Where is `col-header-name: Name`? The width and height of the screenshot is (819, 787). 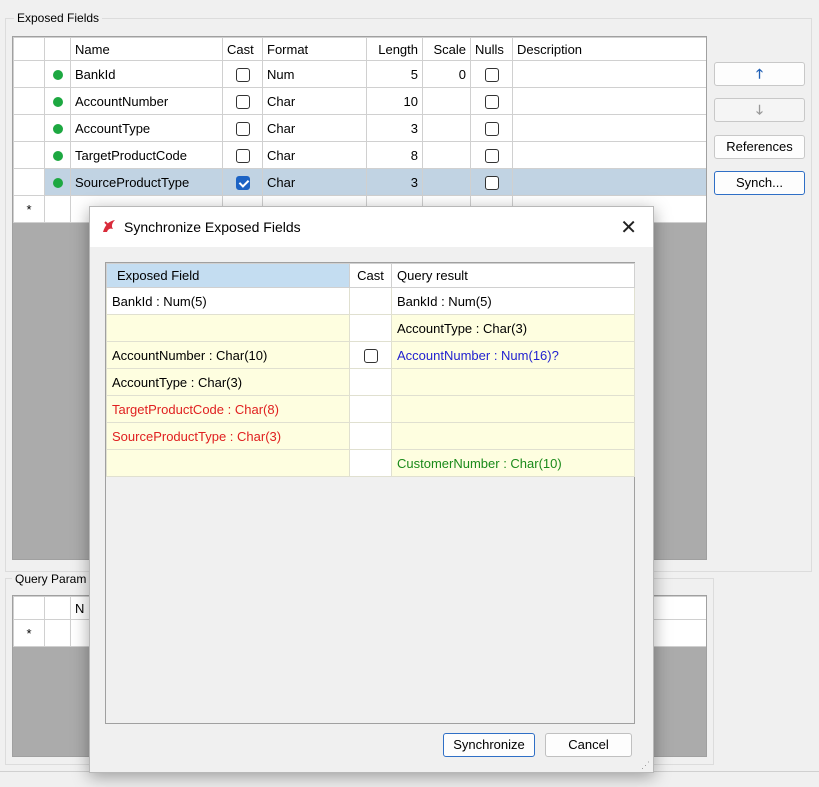
col-header-name: Name is located at coordinates (146, 49).